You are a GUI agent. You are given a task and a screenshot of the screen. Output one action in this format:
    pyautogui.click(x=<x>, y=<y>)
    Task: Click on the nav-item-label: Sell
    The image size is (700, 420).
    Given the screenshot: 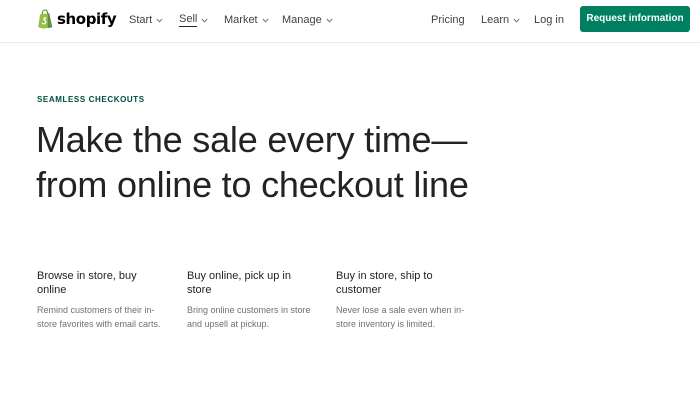 What is the action you would take?
    pyautogui.click(x=188, y=20)
    